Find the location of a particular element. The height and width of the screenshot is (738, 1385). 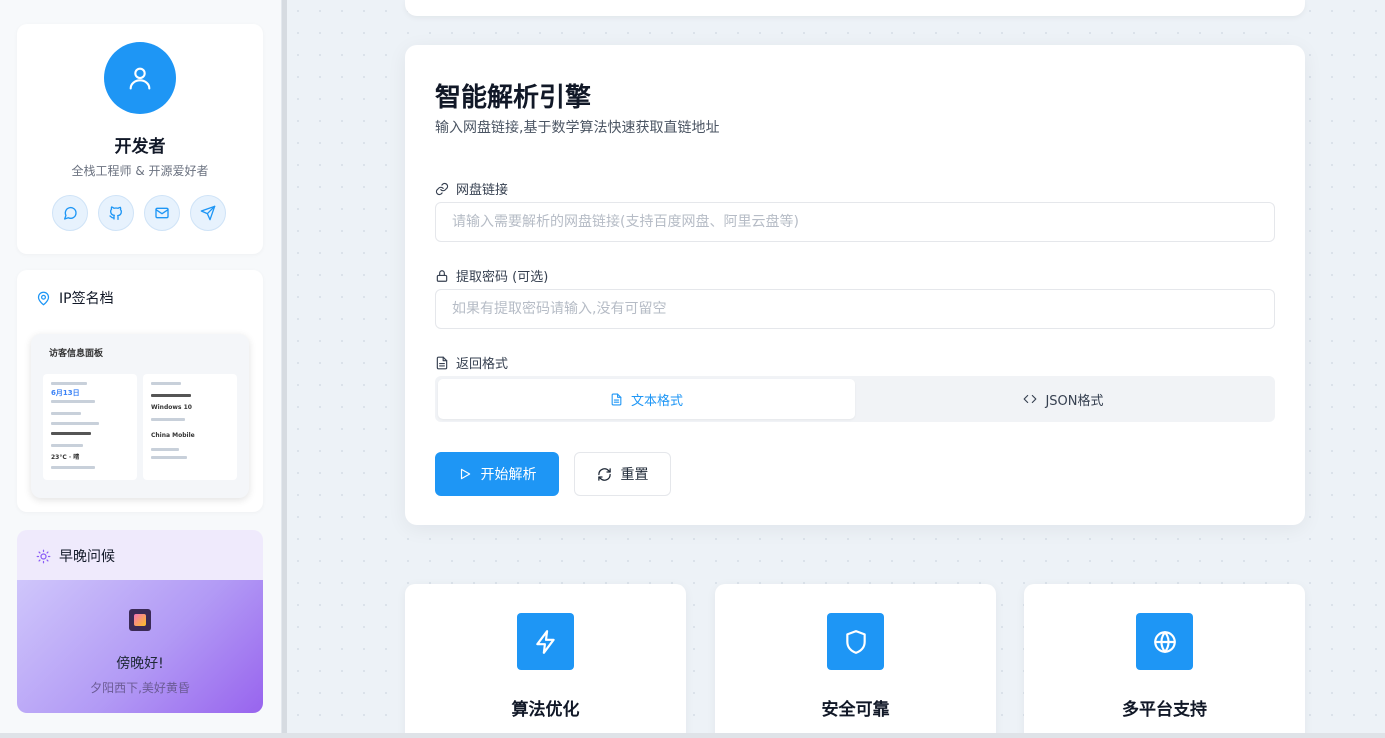

social-links is located at coordinates (139, 213).